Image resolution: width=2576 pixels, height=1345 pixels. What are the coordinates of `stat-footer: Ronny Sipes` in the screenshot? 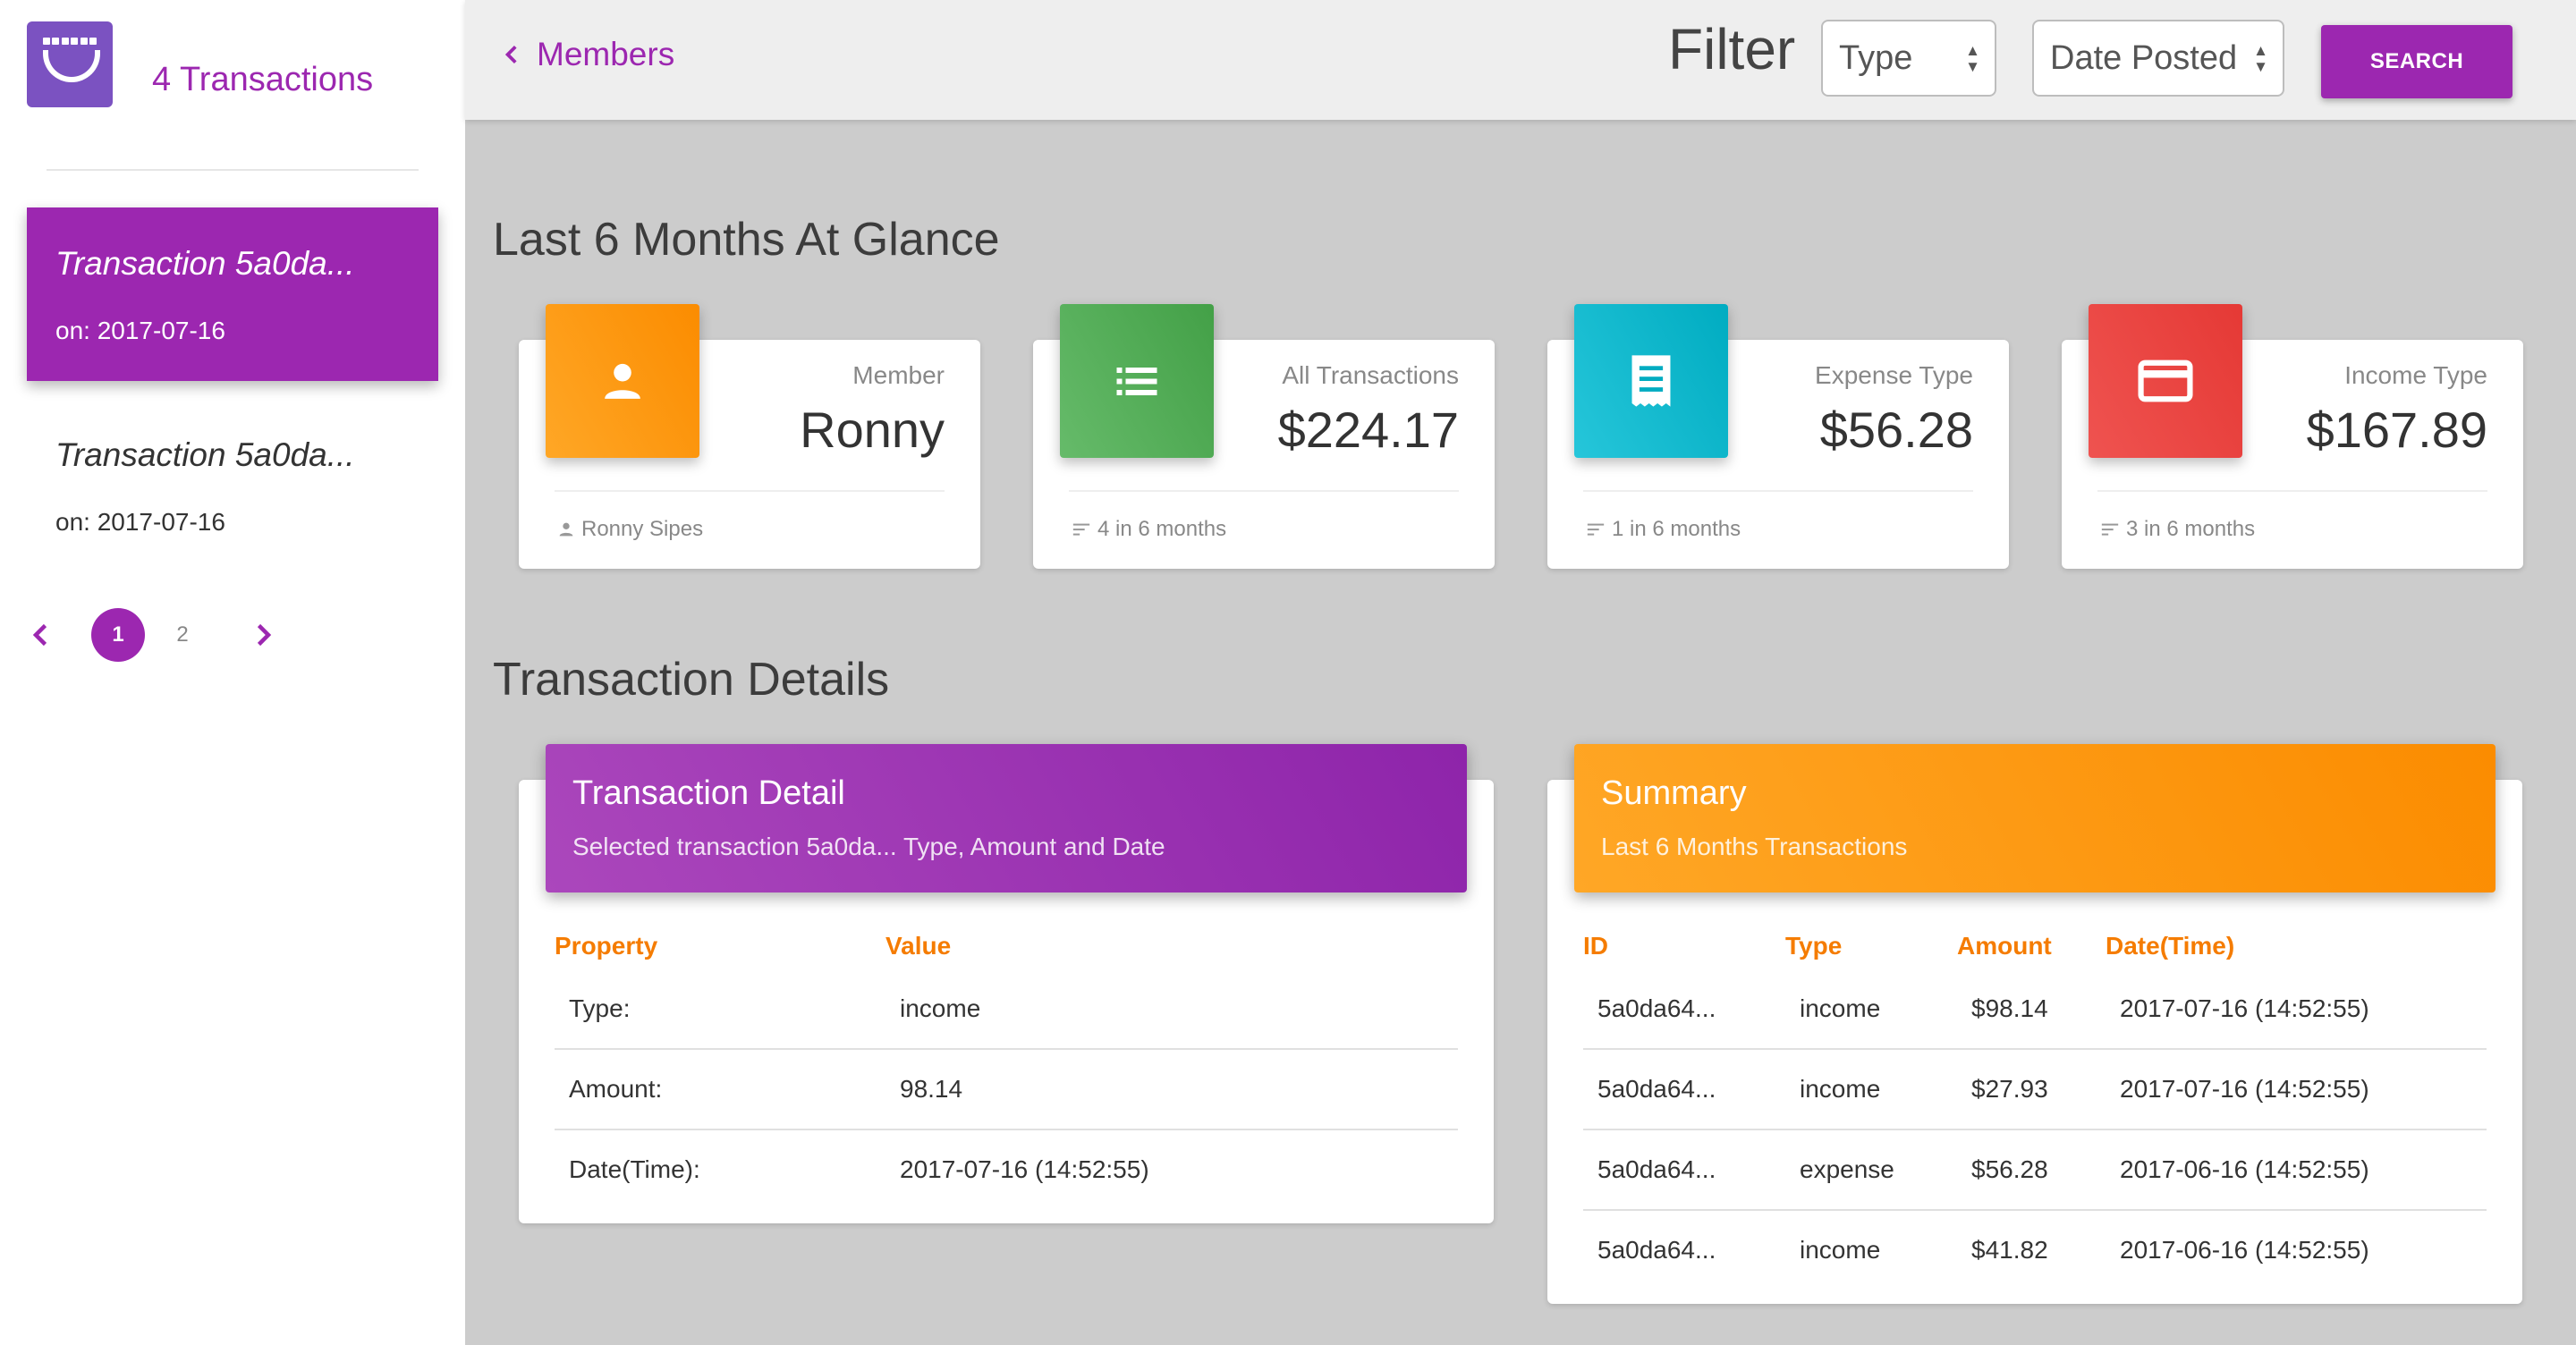 It's located at (629, 529).